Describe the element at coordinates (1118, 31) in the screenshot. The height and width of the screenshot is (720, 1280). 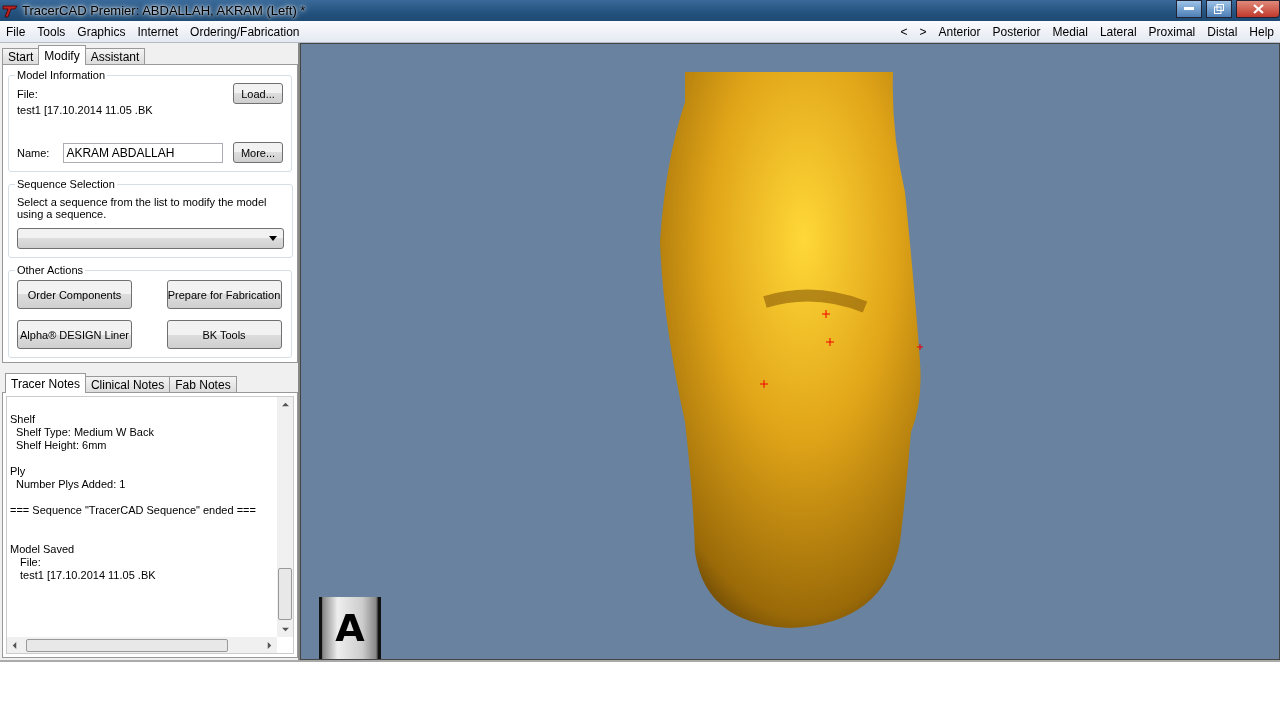
I see `menu-item: Lateral` at that location.